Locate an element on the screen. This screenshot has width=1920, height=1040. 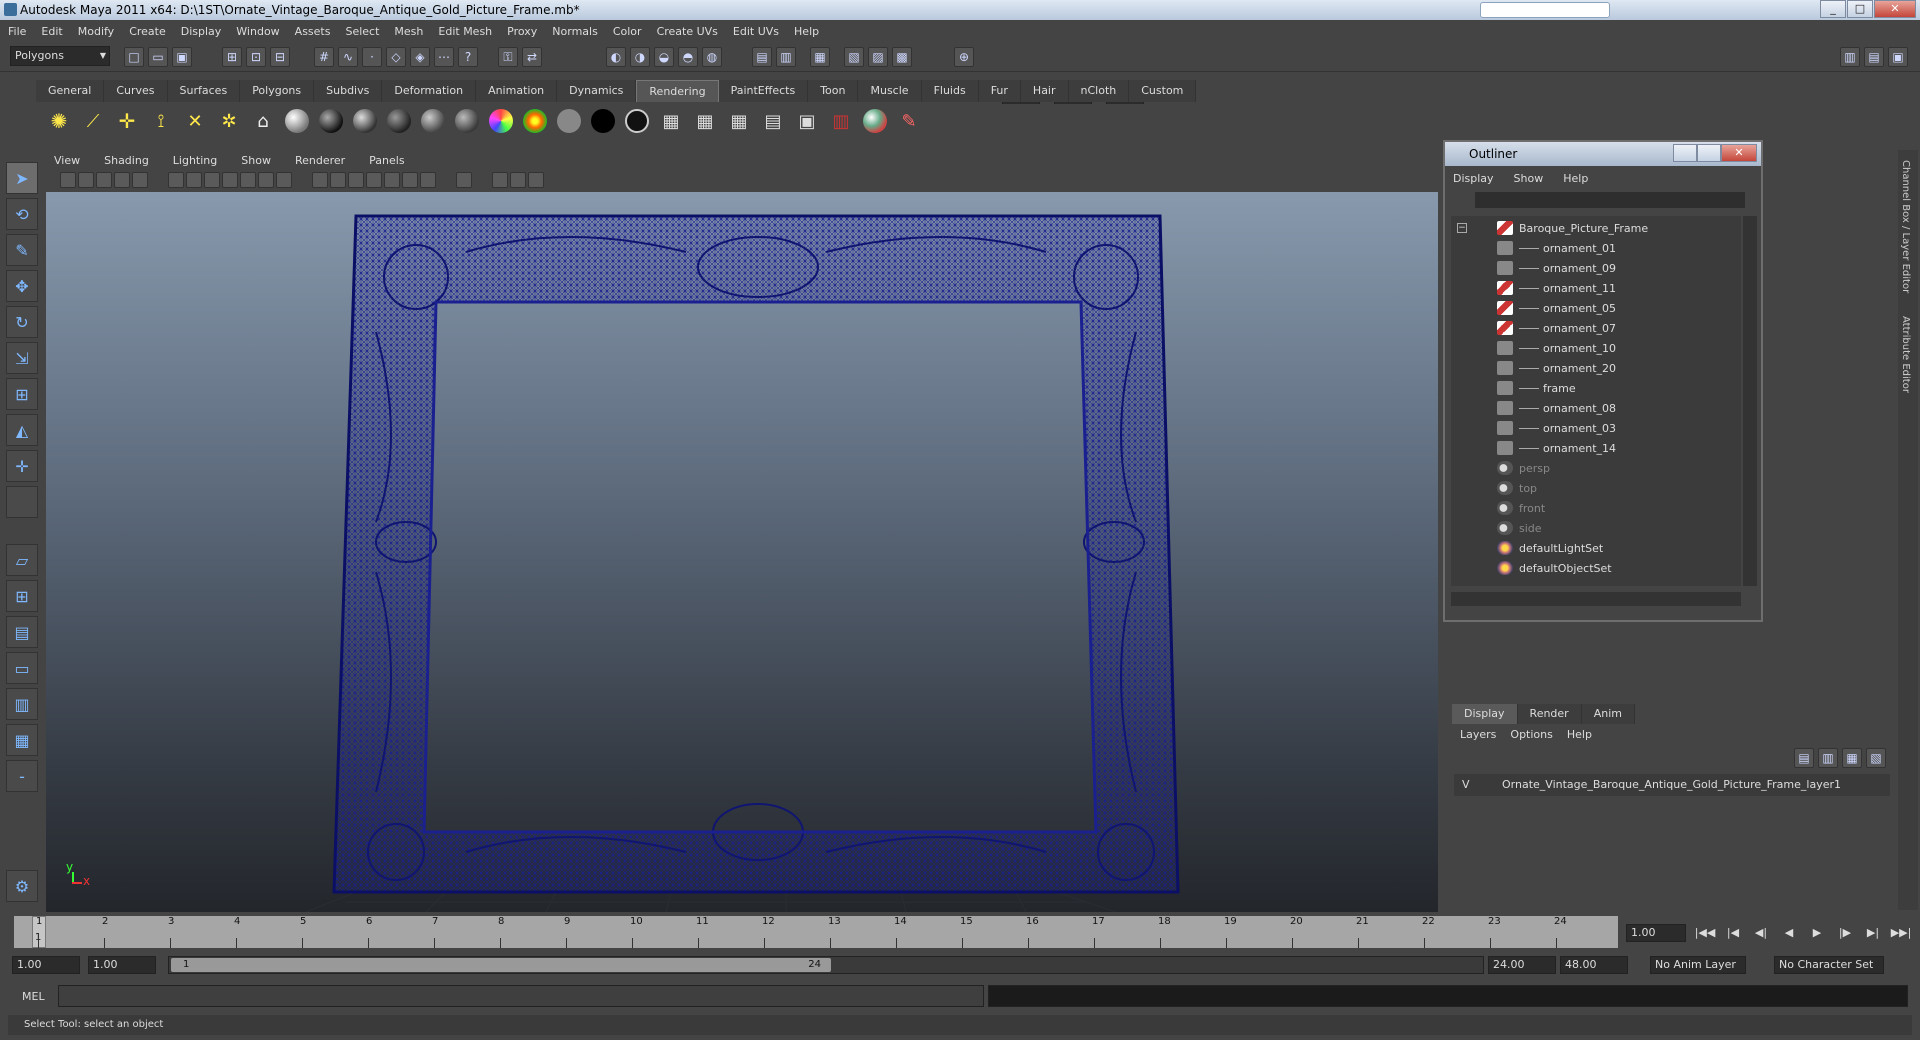
layout-icon: ▦ is located at coordinates (820, 57).